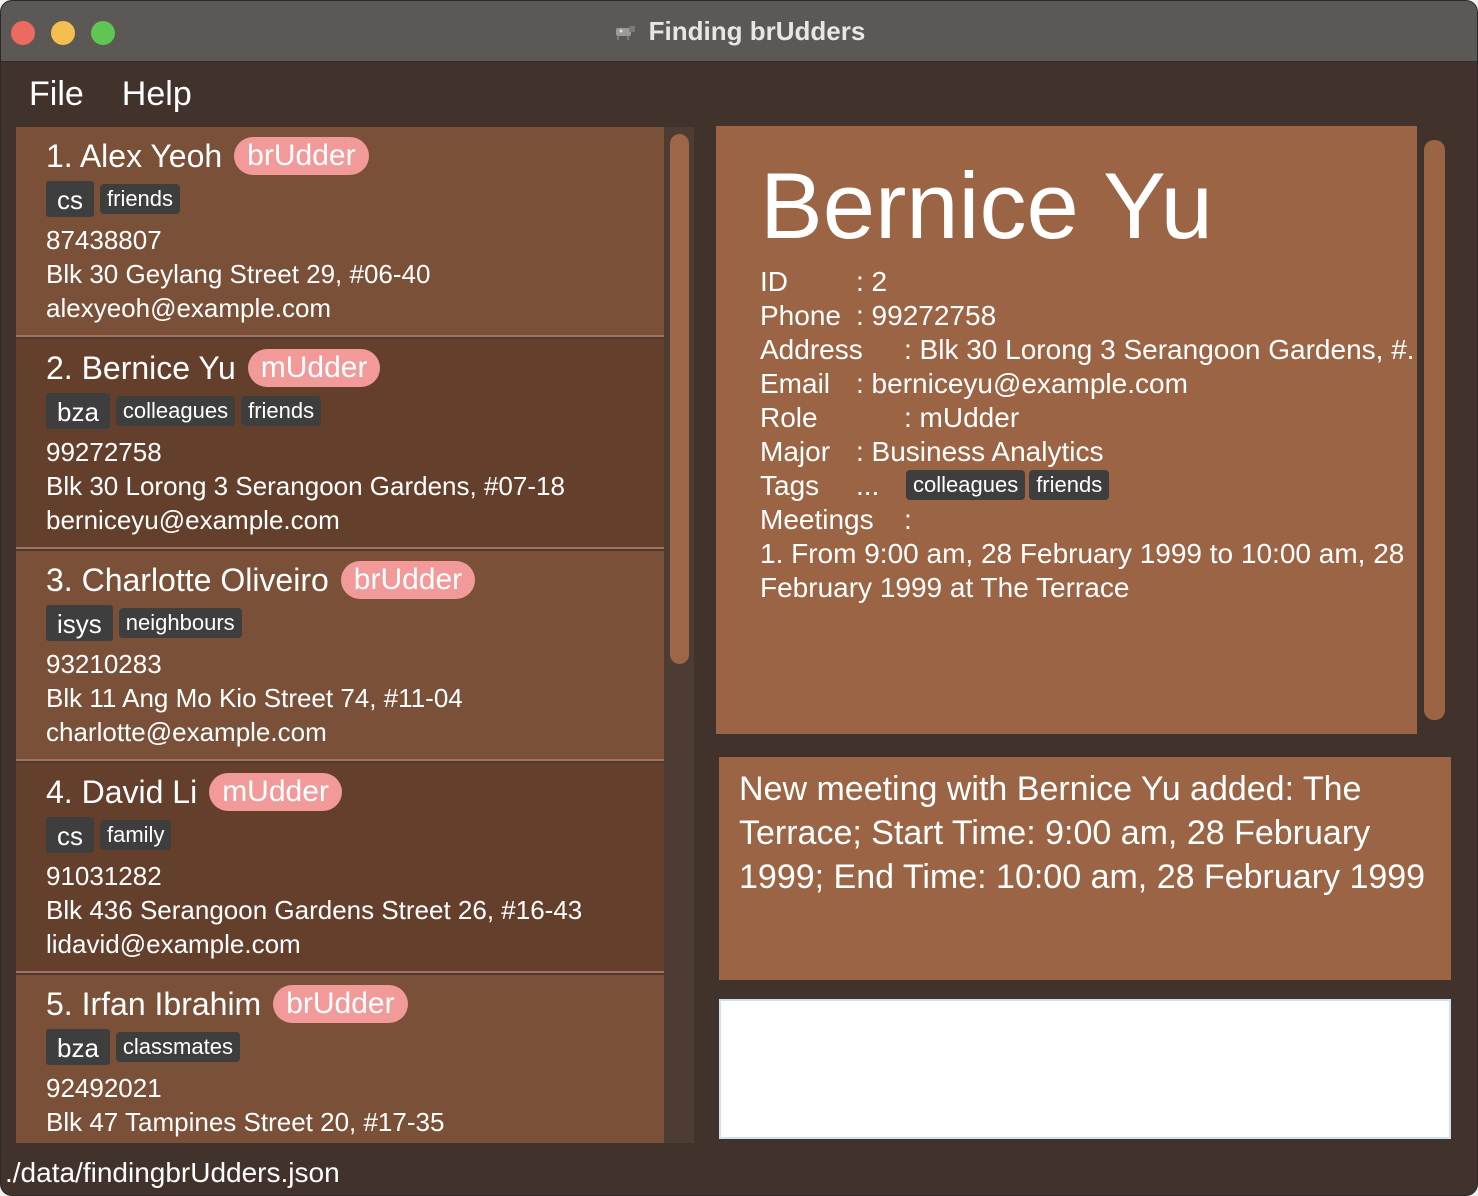 This screenshot has width=1478, height=1196. I want to click on detail-tag: colleagues, so click(966, 485).